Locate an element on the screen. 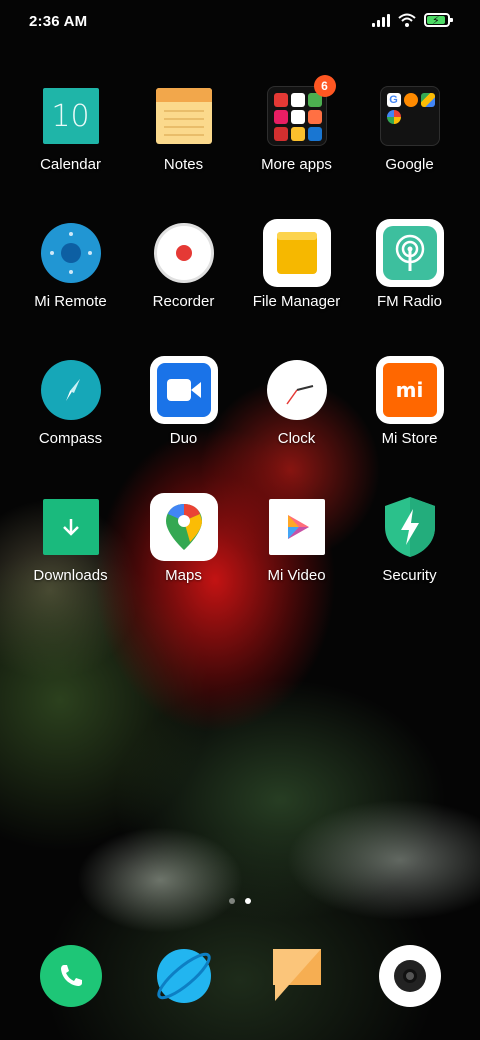 The image size is (480, 1040). app-mi-store: mi Mi Store is located at coordinates (409, 402).